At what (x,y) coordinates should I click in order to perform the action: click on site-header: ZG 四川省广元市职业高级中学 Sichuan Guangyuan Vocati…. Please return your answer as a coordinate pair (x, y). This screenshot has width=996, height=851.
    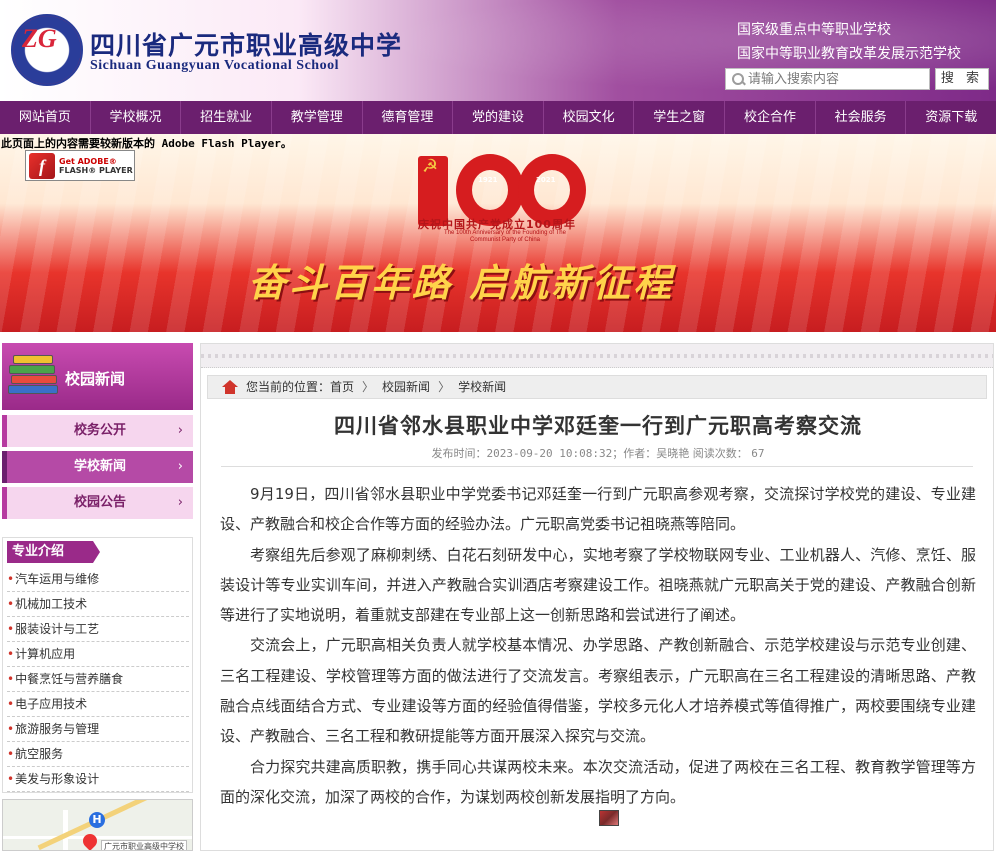
    Looking at the image, I should click on (498, 50).